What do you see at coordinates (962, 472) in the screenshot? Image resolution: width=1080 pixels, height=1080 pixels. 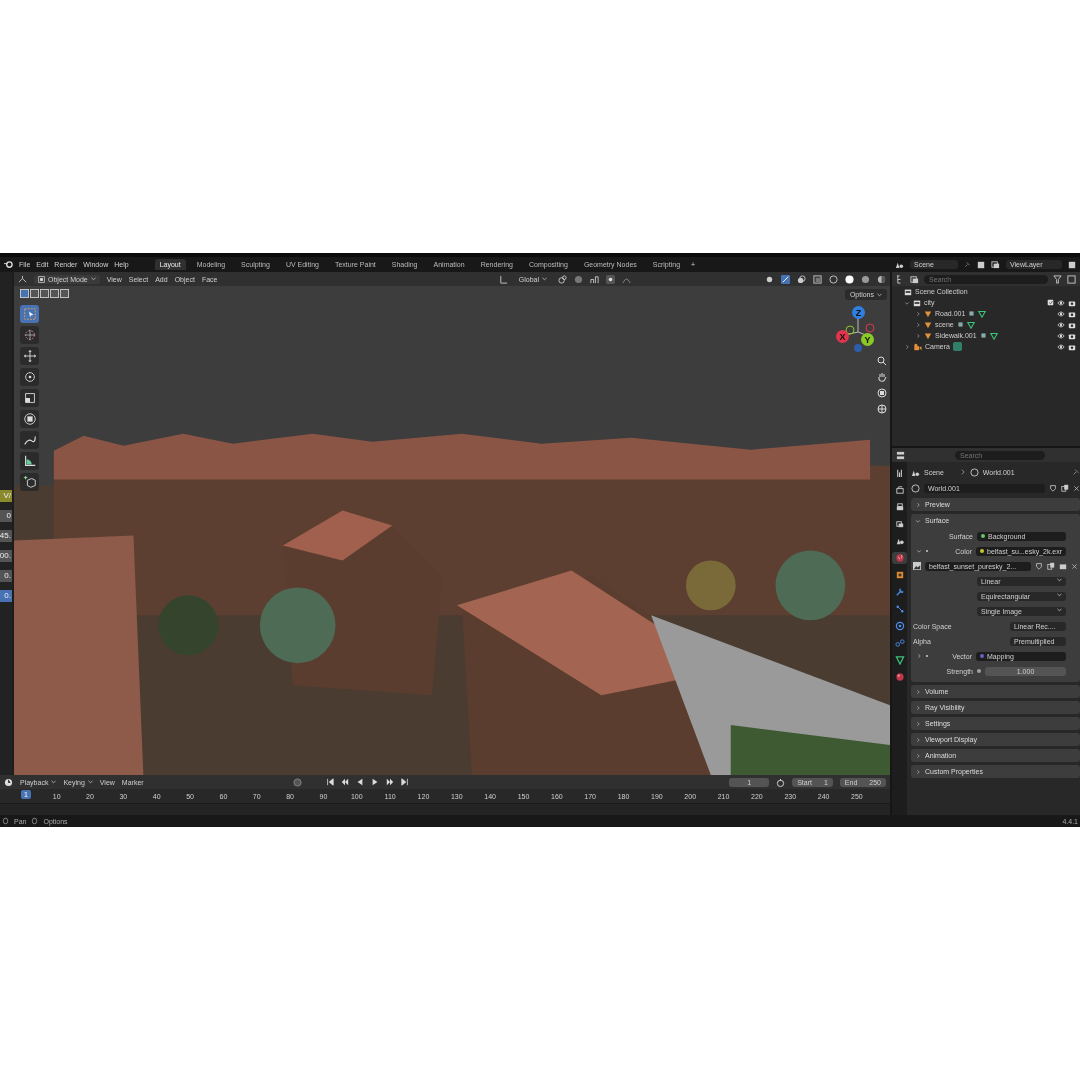 I see `chevron-icon` at bounding box center [962, 472].